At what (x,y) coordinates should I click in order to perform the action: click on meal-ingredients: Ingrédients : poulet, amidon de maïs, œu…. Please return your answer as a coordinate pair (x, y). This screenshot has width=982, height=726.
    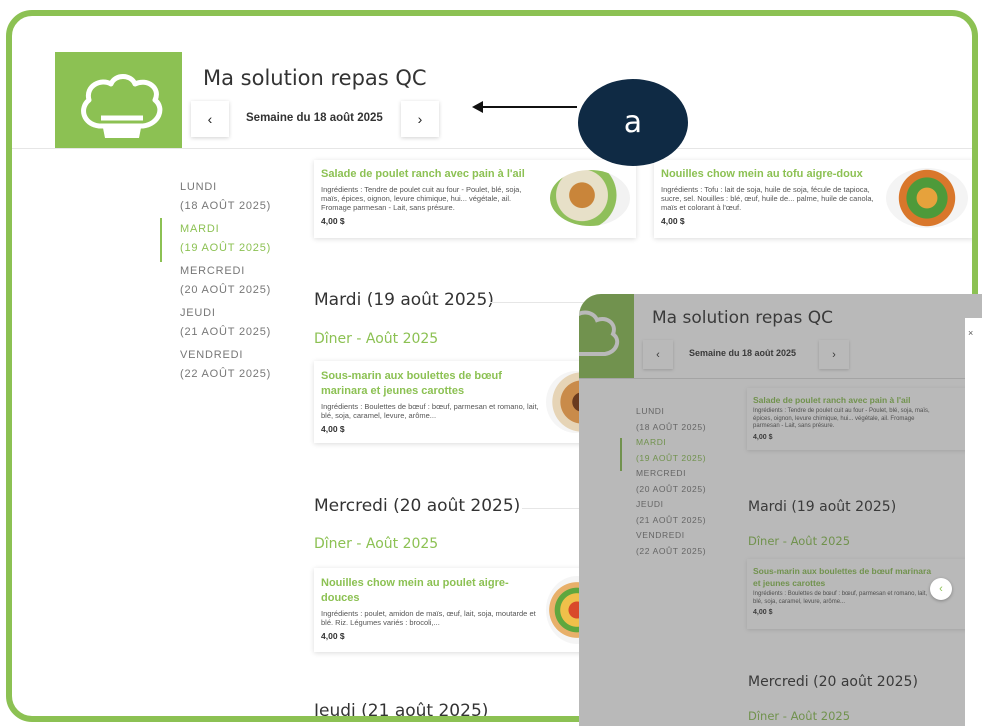
    Looking at the image, I should click on (428, 618).